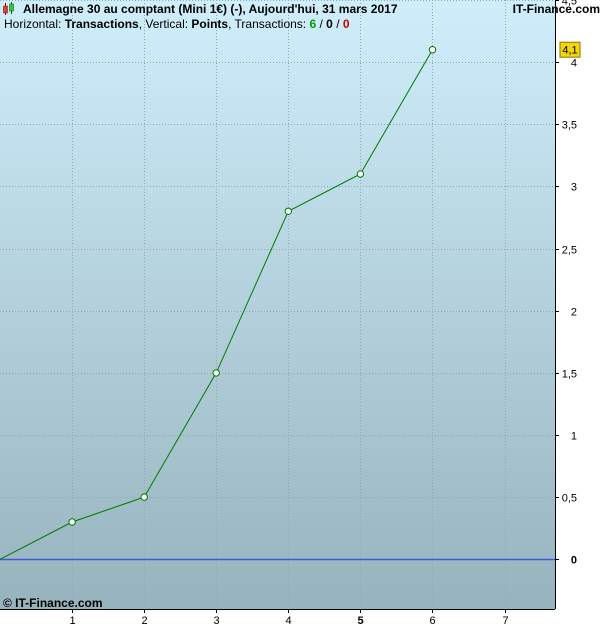 The image size is (606, 628). Describe the element at coordinates (432, 621) in the screenshot. I see `x-tick-label: 6` at that location.